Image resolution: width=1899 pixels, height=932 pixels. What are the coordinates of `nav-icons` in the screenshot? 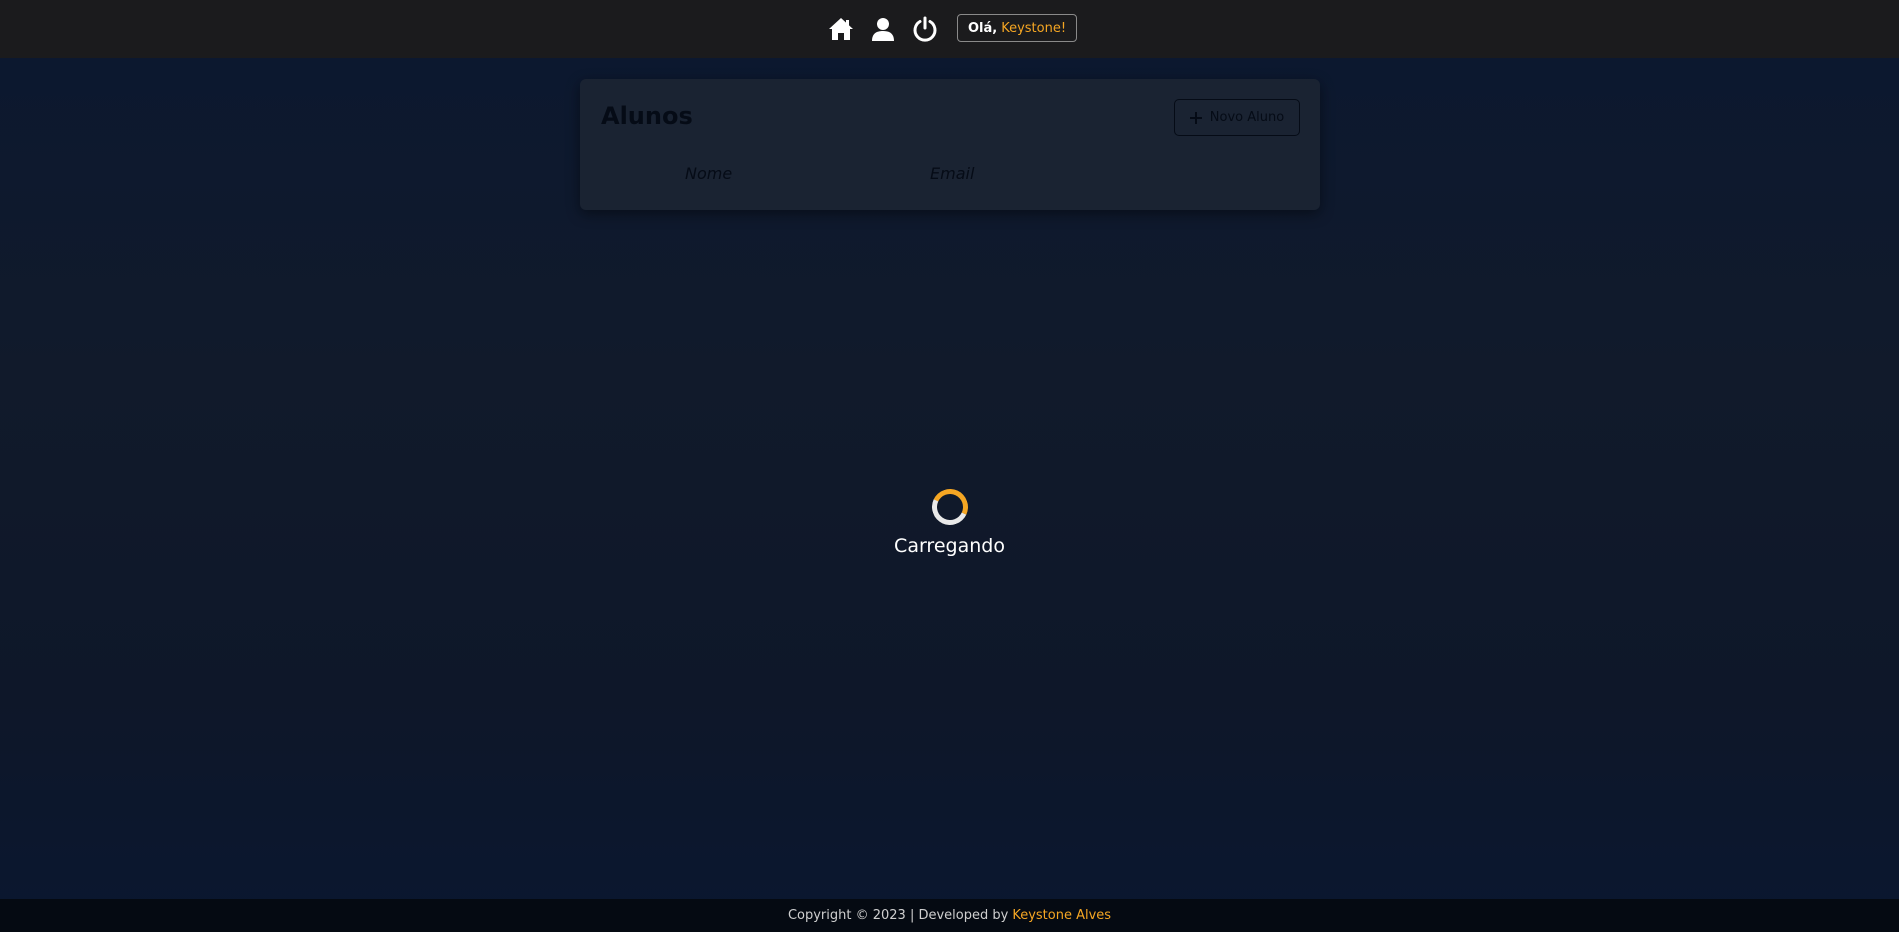 It's located at (889, 29).